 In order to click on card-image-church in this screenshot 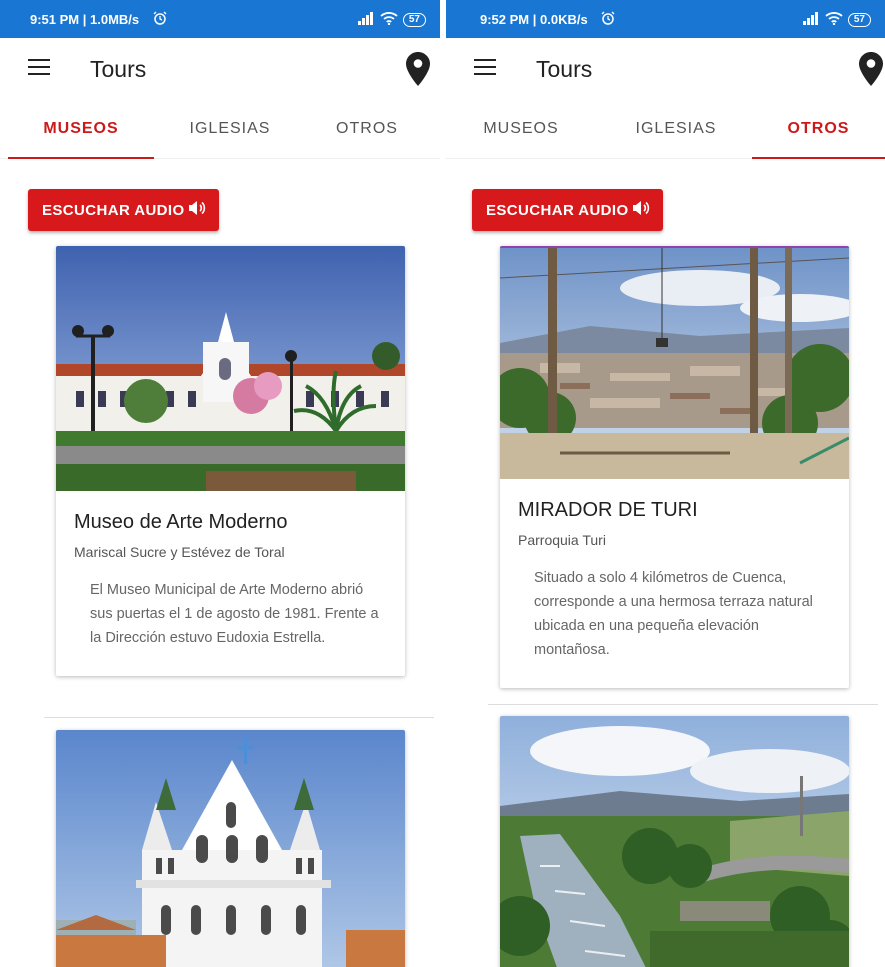, I will do `click(230, 848)`.